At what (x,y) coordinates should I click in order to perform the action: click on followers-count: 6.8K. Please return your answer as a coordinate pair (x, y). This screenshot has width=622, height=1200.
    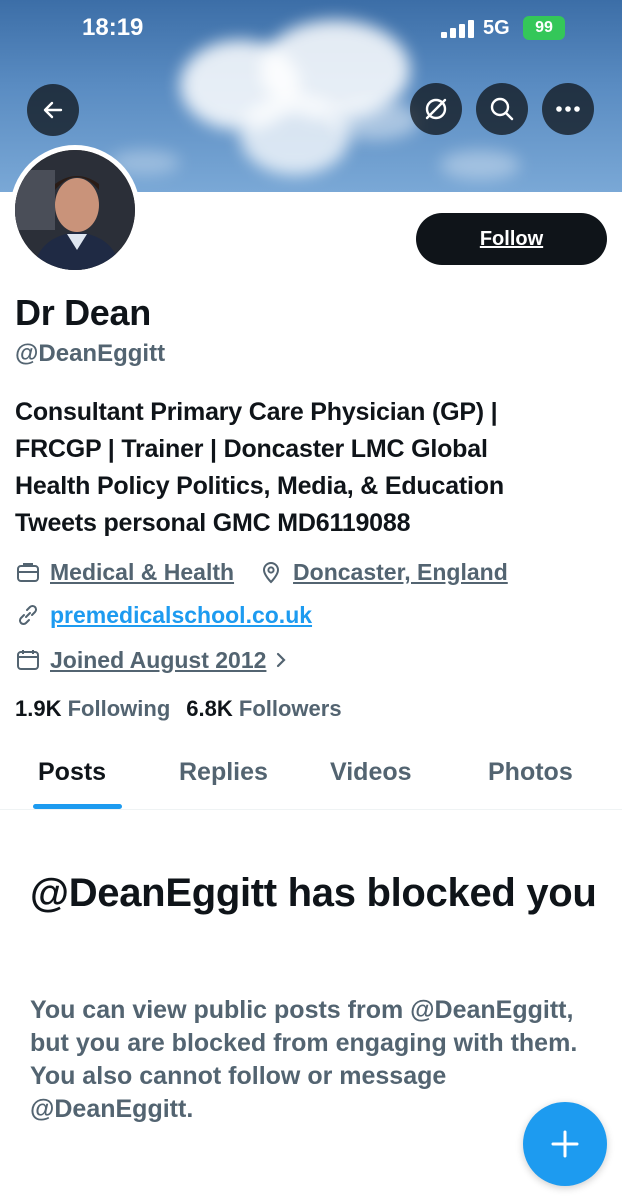
    Looking at the image, I should click on (209, 708).